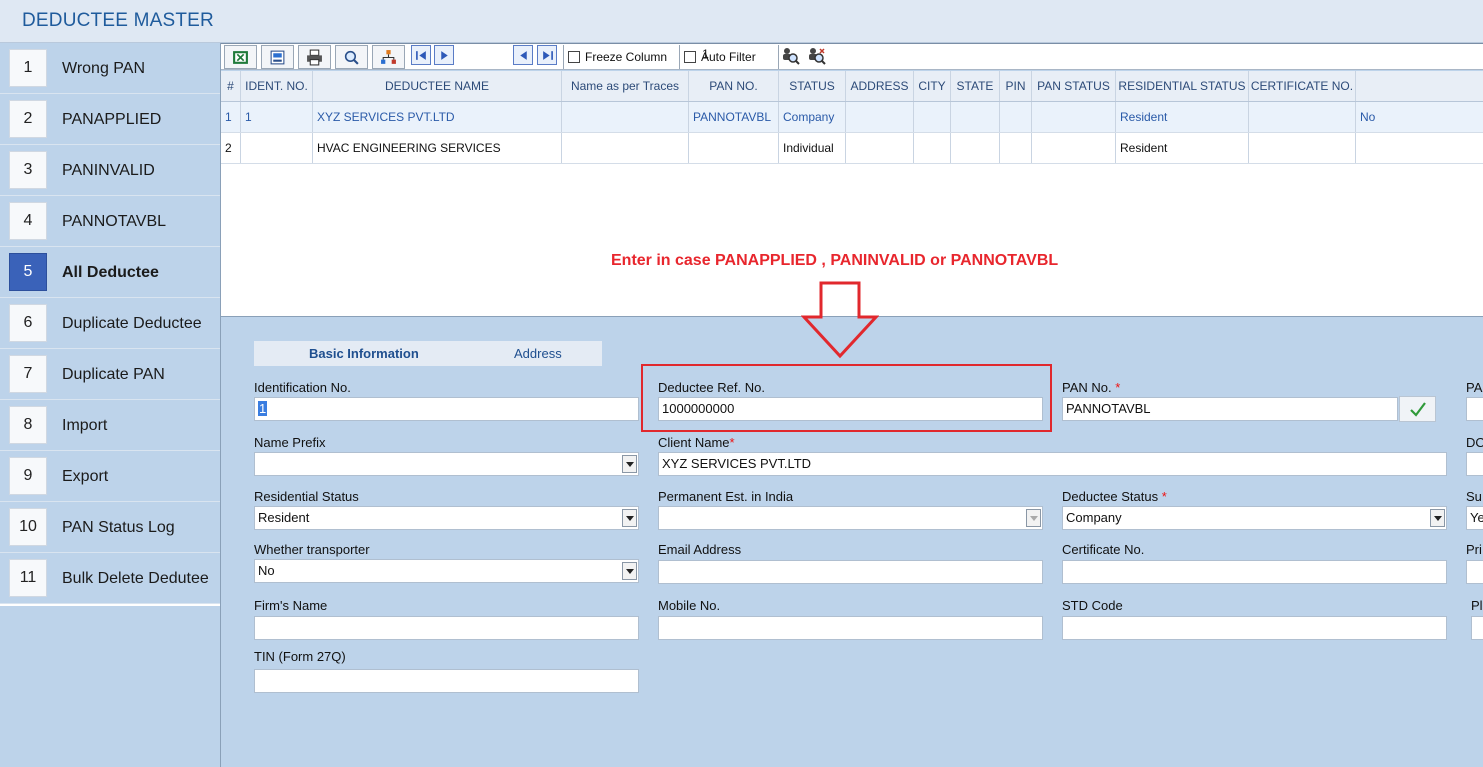 The image size is (1483, 767). What do you see at coordinates (547, 55) in the screenshot?
I see `last-page-icon` at bounding box center [547, 55].